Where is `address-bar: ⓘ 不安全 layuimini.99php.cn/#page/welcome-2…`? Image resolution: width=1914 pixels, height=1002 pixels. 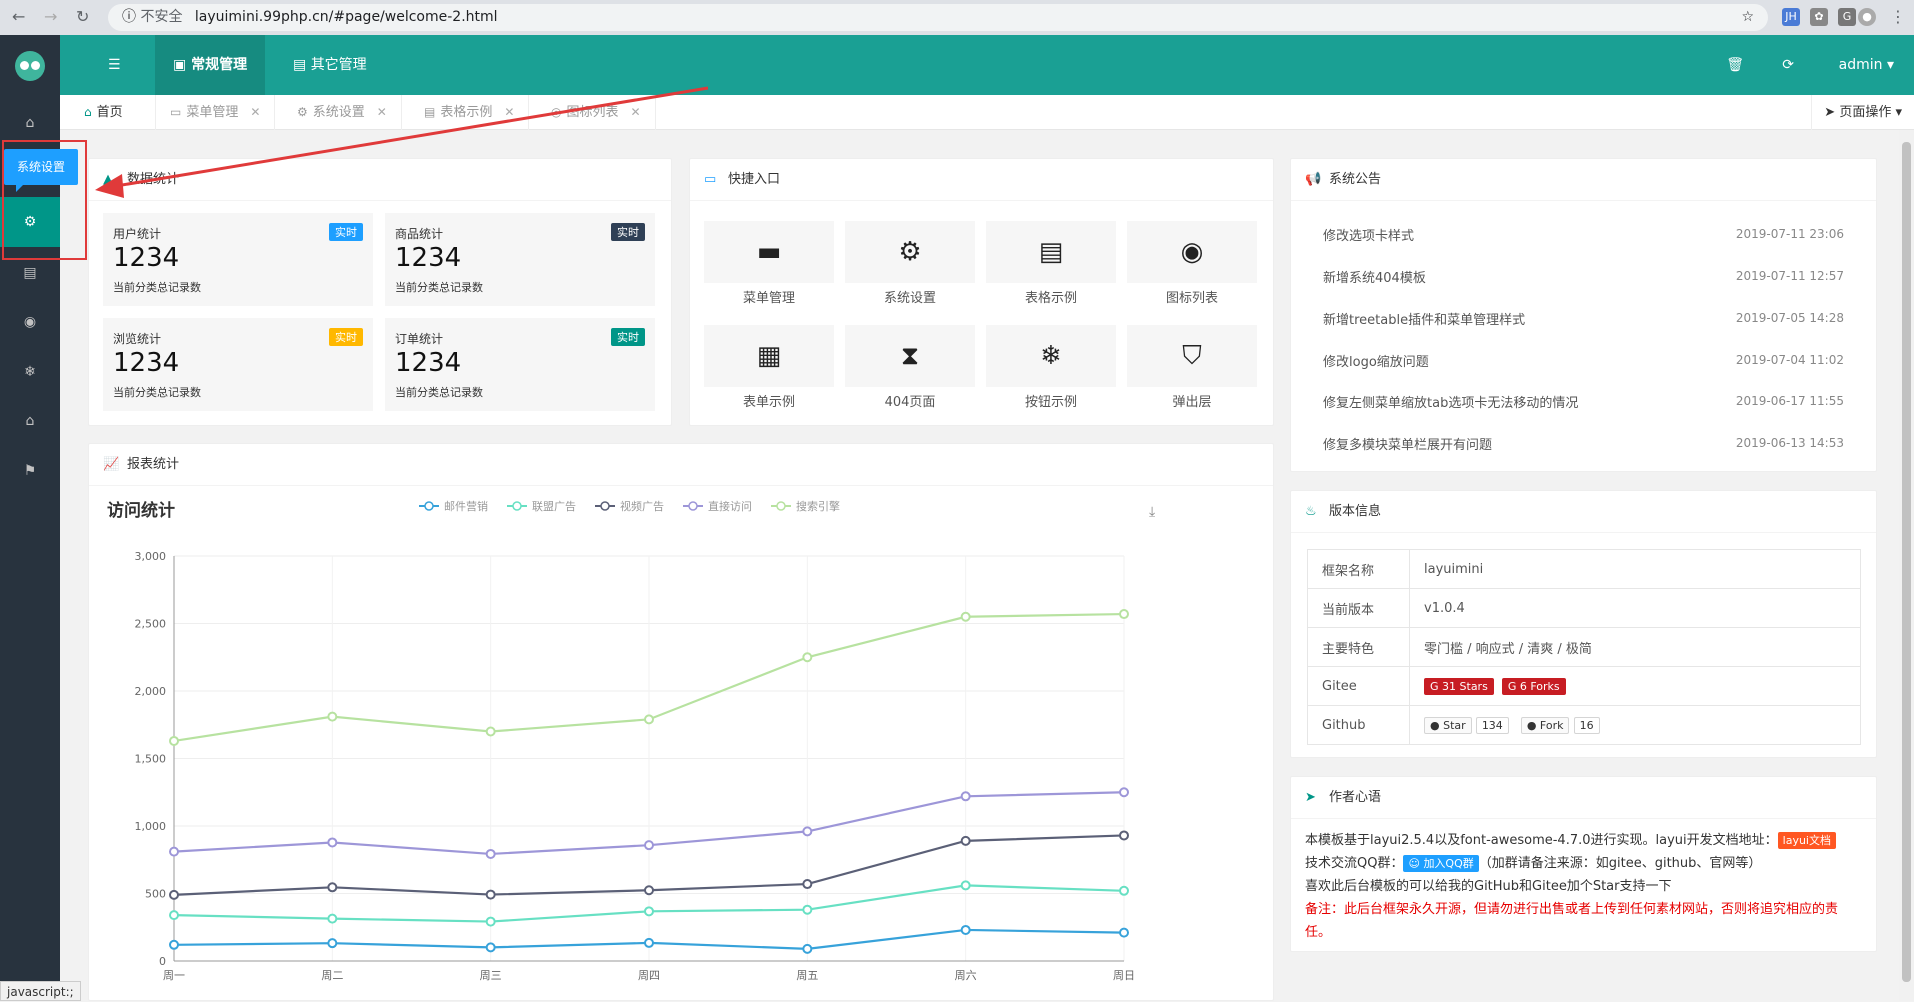
address-bar: ⓘ 不安全 layuimini.99php.cn/#page/welcome-2… is located at coordinates (938, 17).